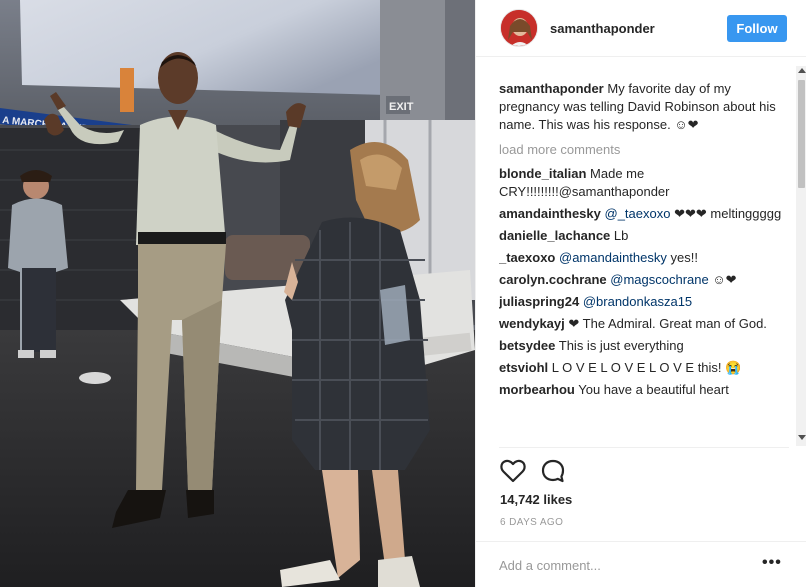 Image resolution: width=806 pixels, height=587 pixels. I want to click on comment-item: carolyn.cochrane @magscochrane ☺❤, so click(644, 280).